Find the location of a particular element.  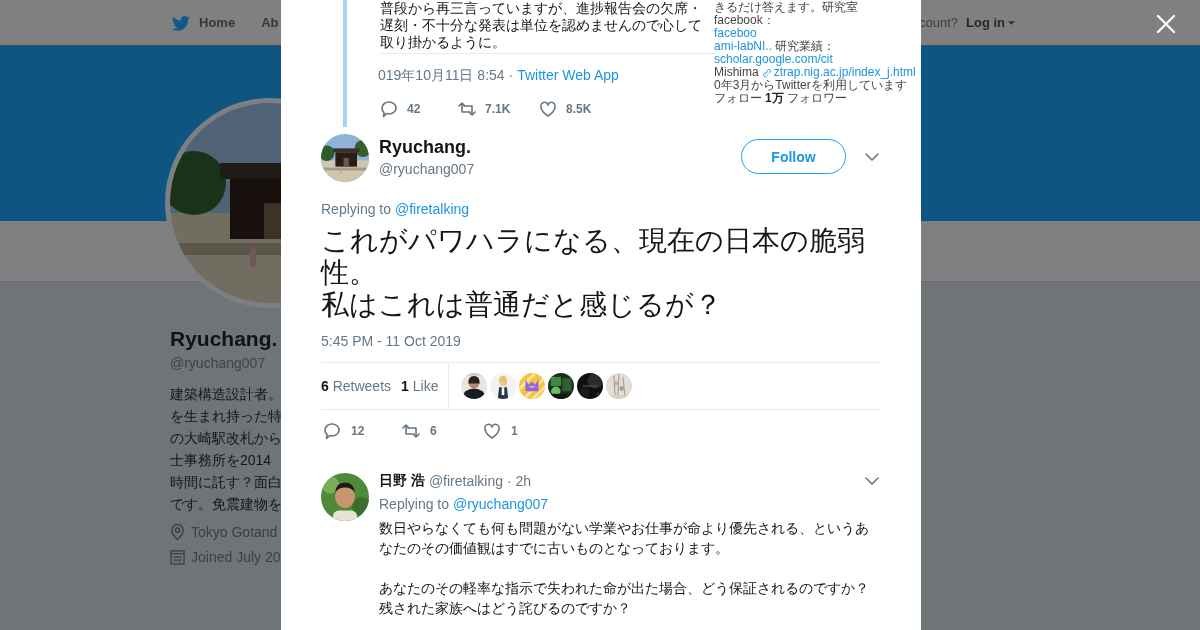

follow-button: Follow is located at coordinates (793, 156).